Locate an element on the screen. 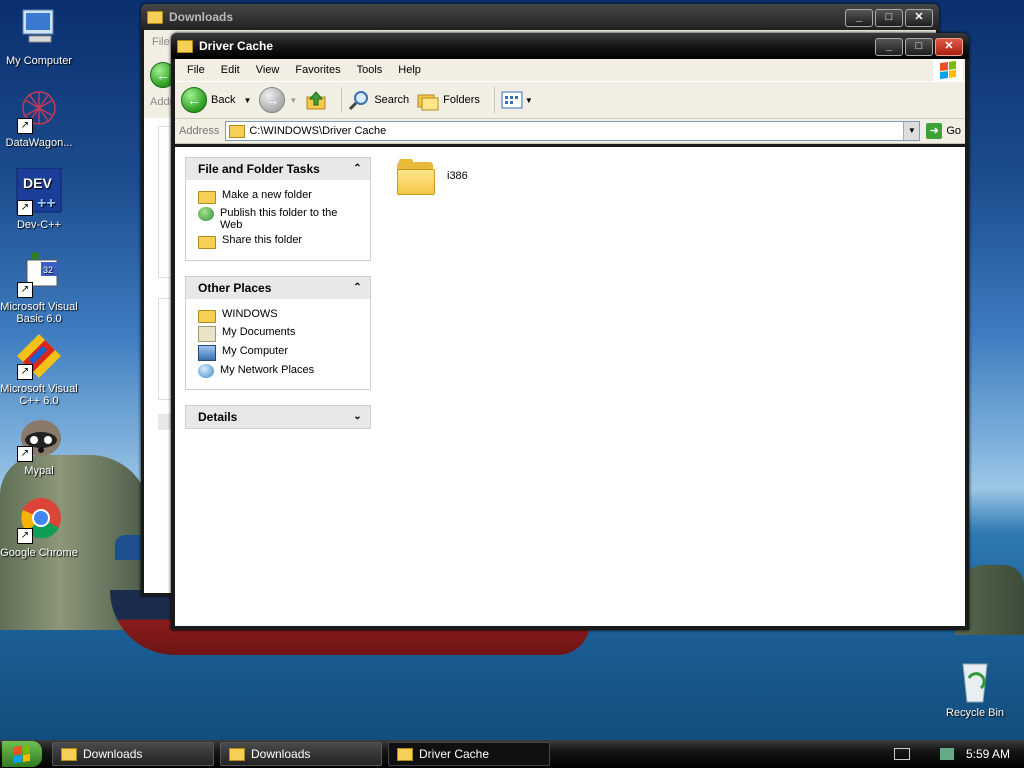  forward-button: → ▼ is located at coordinates (278, 100).